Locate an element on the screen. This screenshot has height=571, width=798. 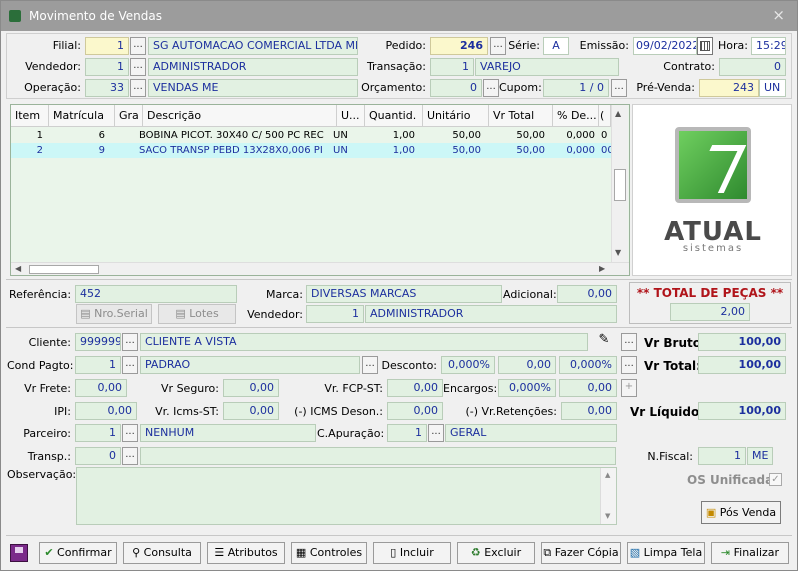
os-unificada-checkbox: ✓ is located at coordinates (775, 479).